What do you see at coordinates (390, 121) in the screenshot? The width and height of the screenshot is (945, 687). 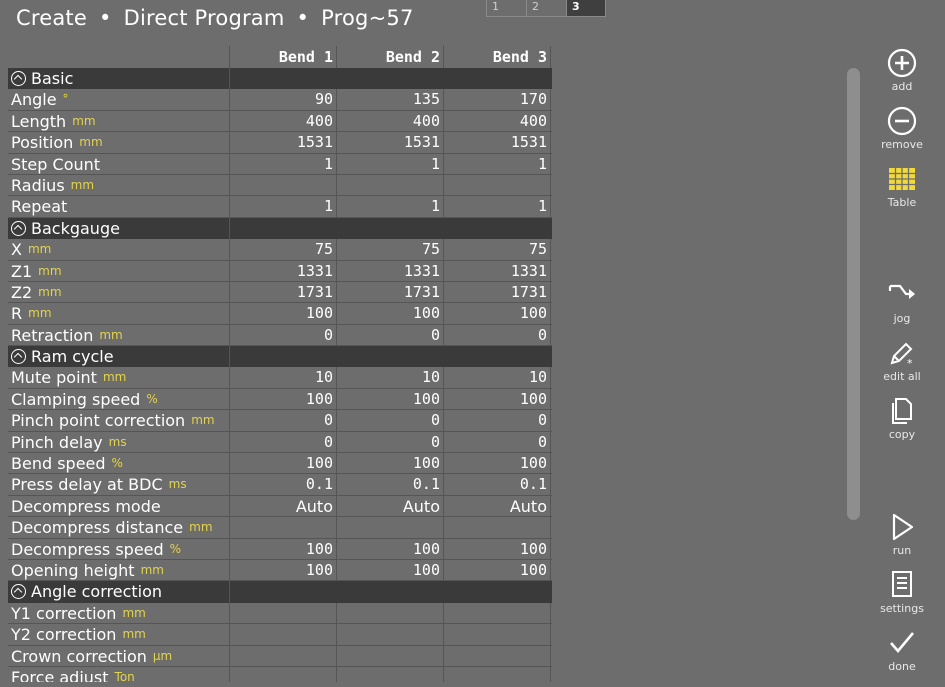 I see `value-cell-bend-2: 400` at bounding box center [390, 121].